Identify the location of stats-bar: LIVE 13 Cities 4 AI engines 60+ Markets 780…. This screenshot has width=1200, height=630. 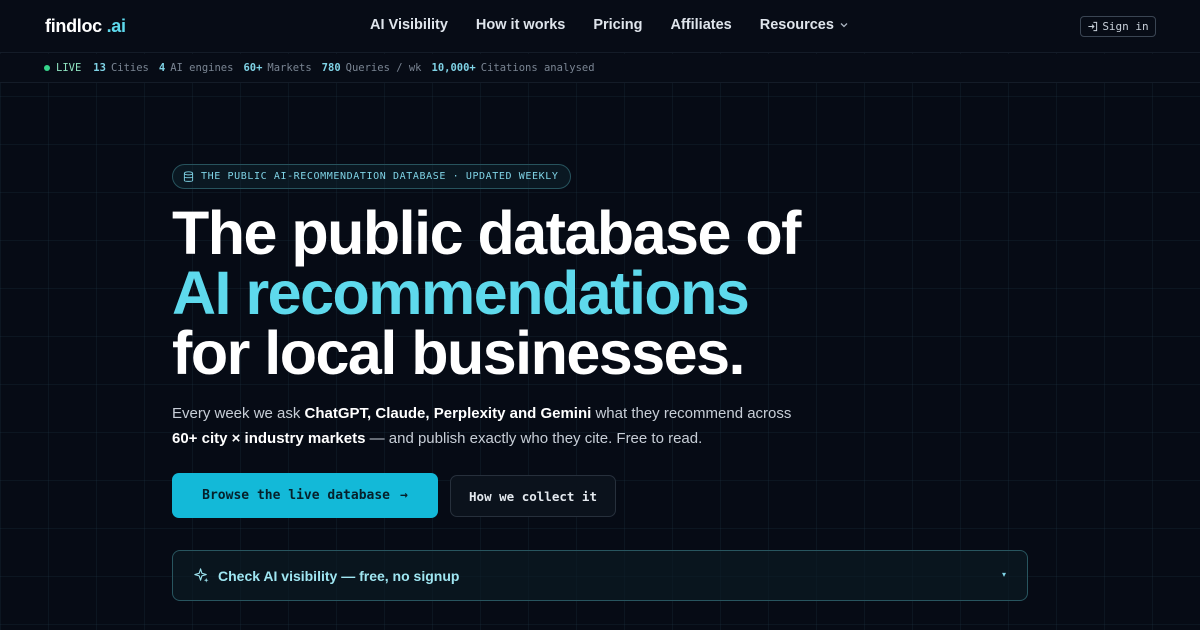
(600, 68).